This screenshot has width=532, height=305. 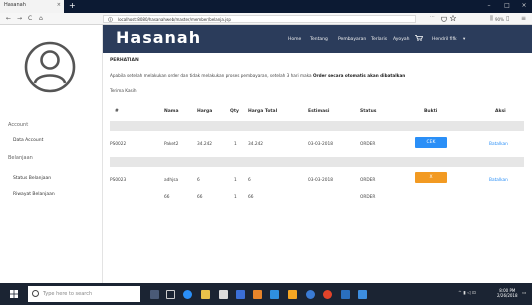 What do you see at coordinates (431, 142) in the screenshot?
I see `cek-button: CEK` at bounding box center [431, 142].